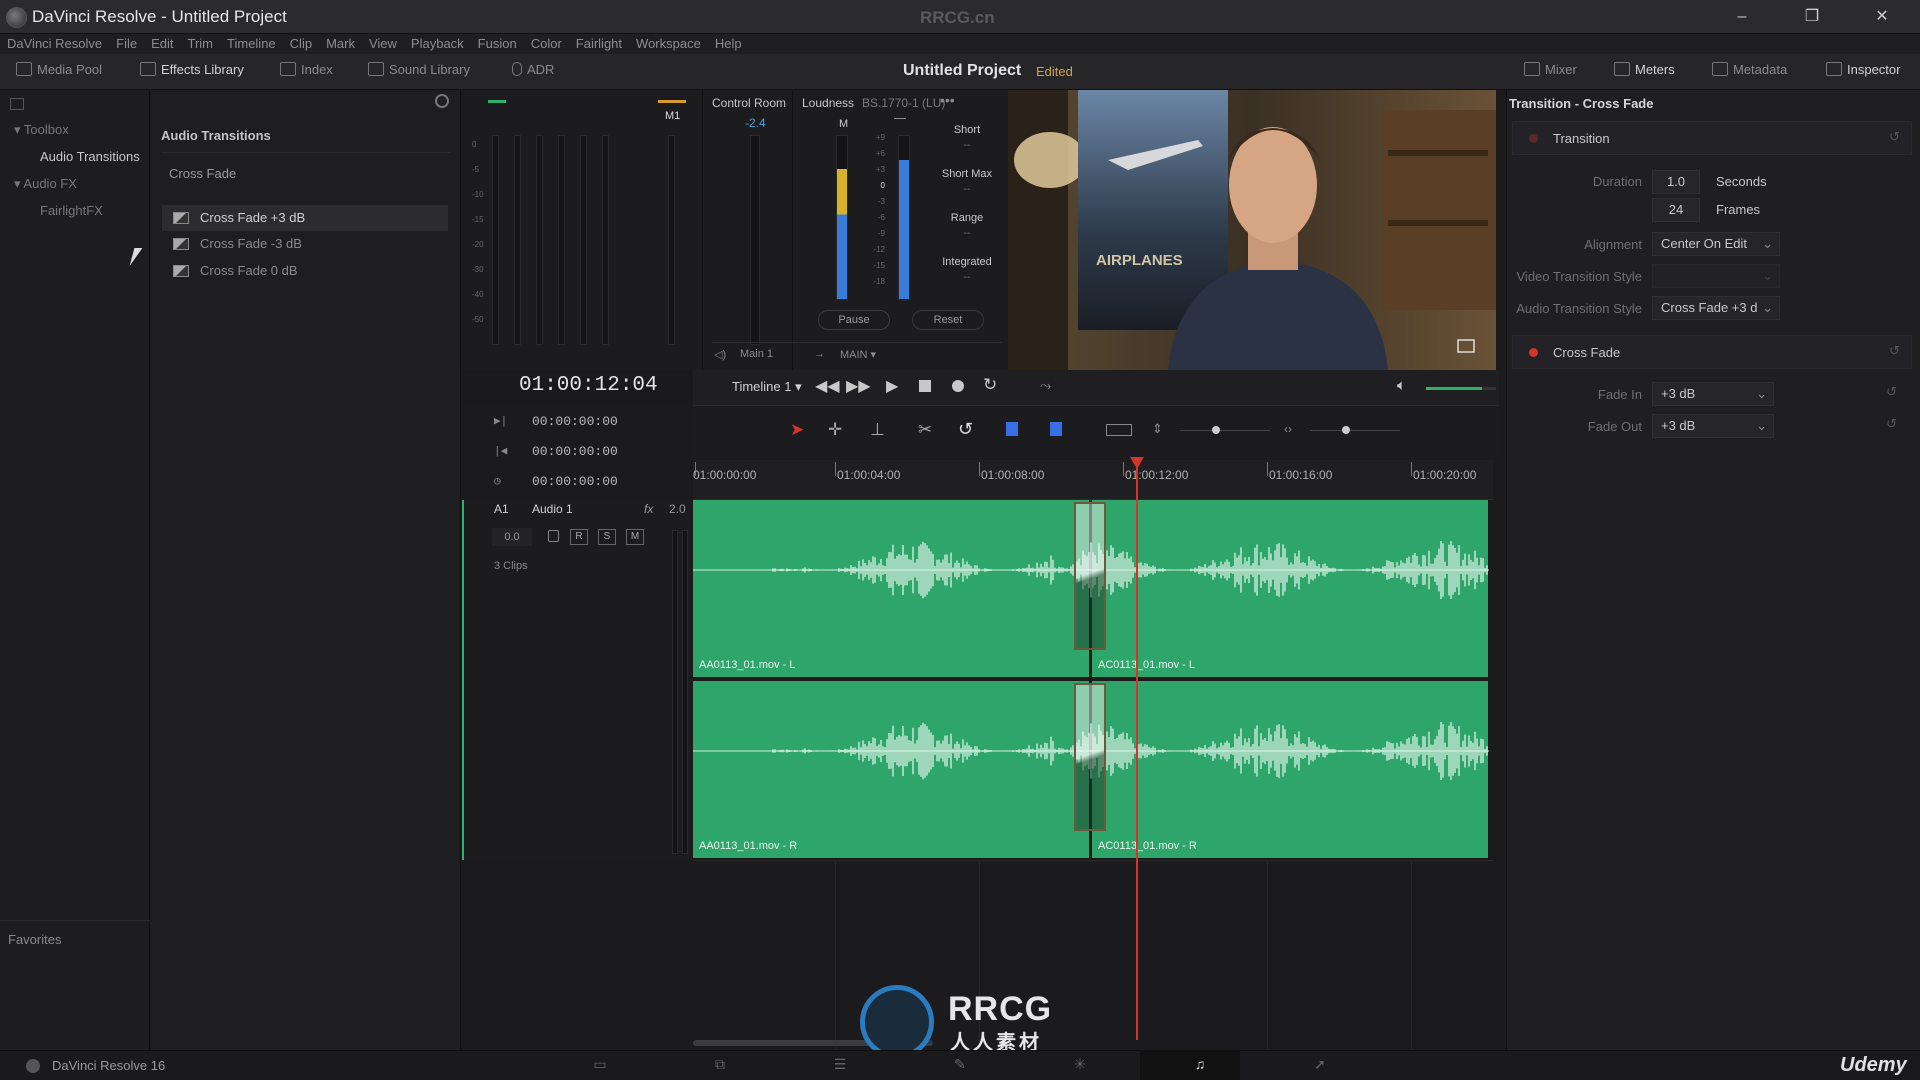 The height and width of the screenshot is (1080, 1920). Describe the element at coordinates (965, 429) in the screenshot. I see `link-icon: ↺` at that location.